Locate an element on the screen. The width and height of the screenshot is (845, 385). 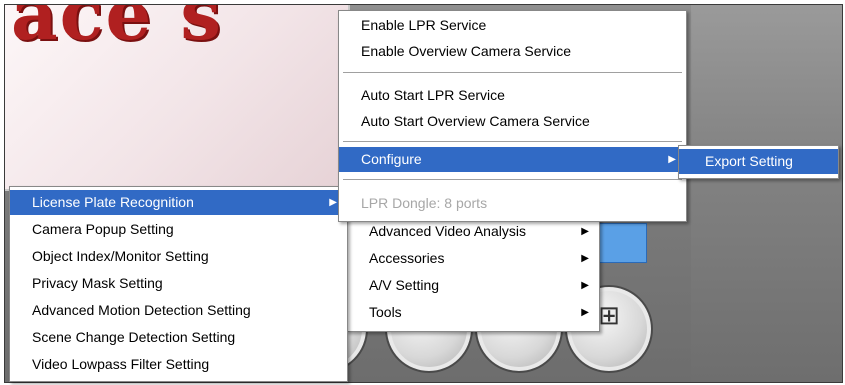
menu-item-label: Export Setting is located at coordinates (749, 161).